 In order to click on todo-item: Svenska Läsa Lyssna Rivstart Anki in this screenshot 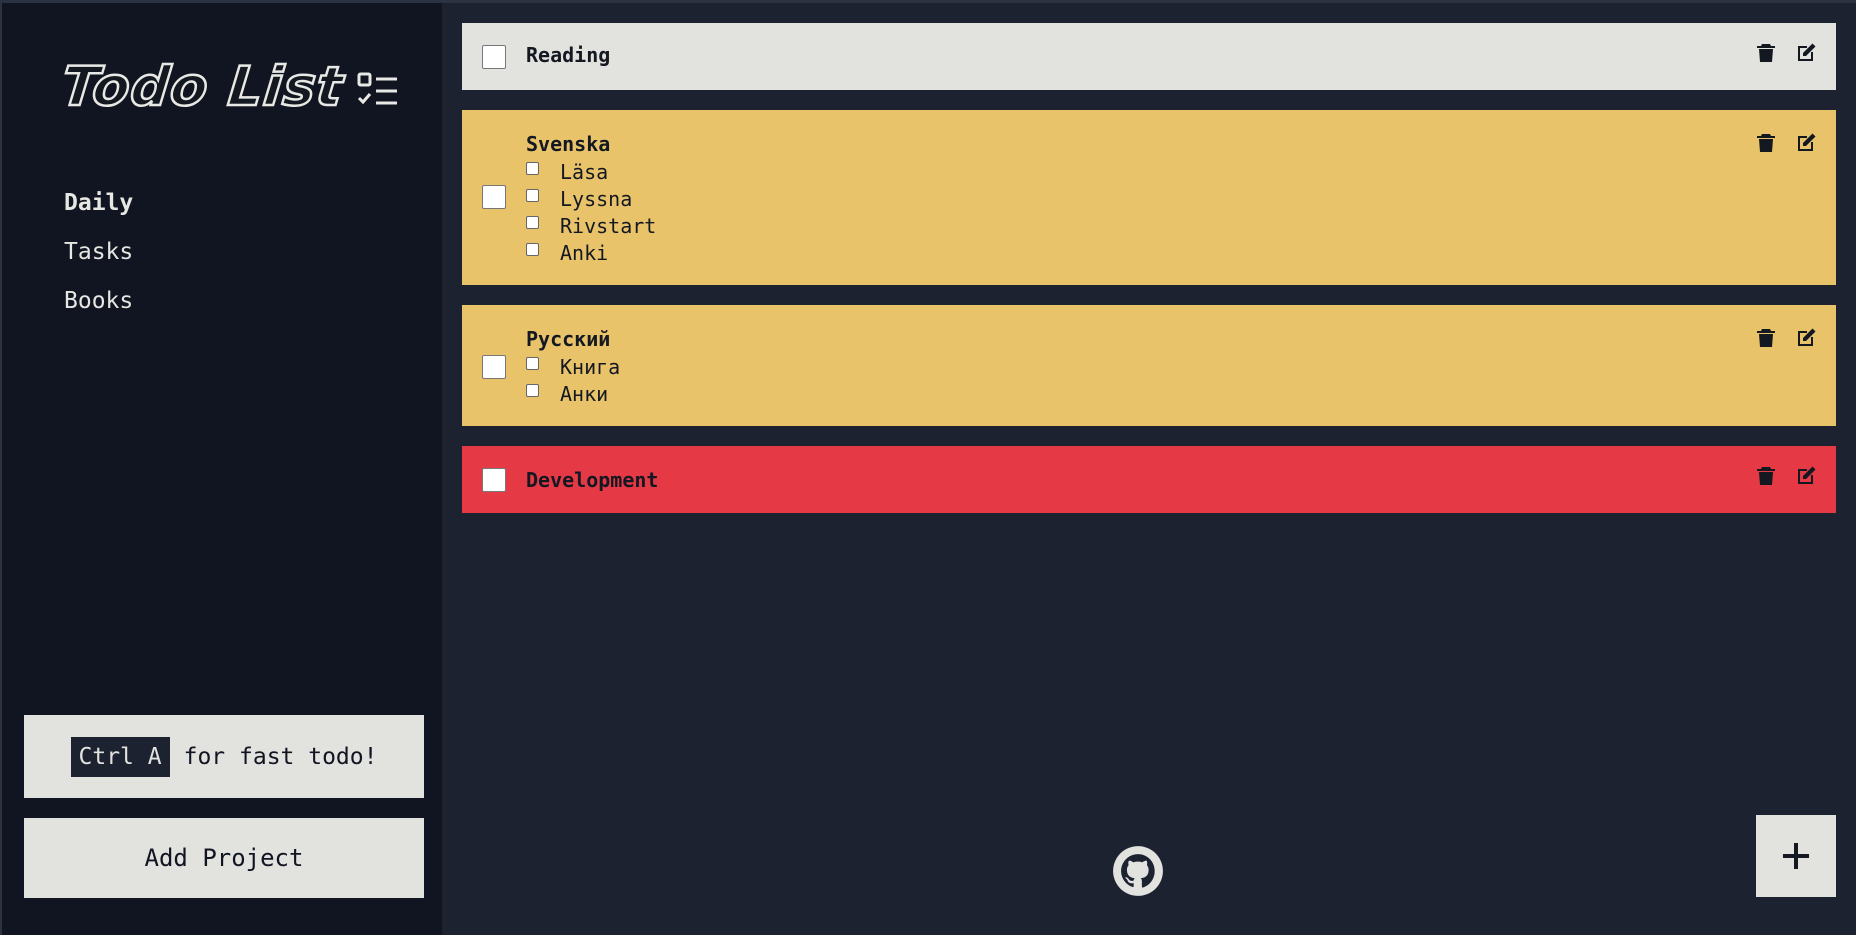, I will do `click(1149, 197)`.